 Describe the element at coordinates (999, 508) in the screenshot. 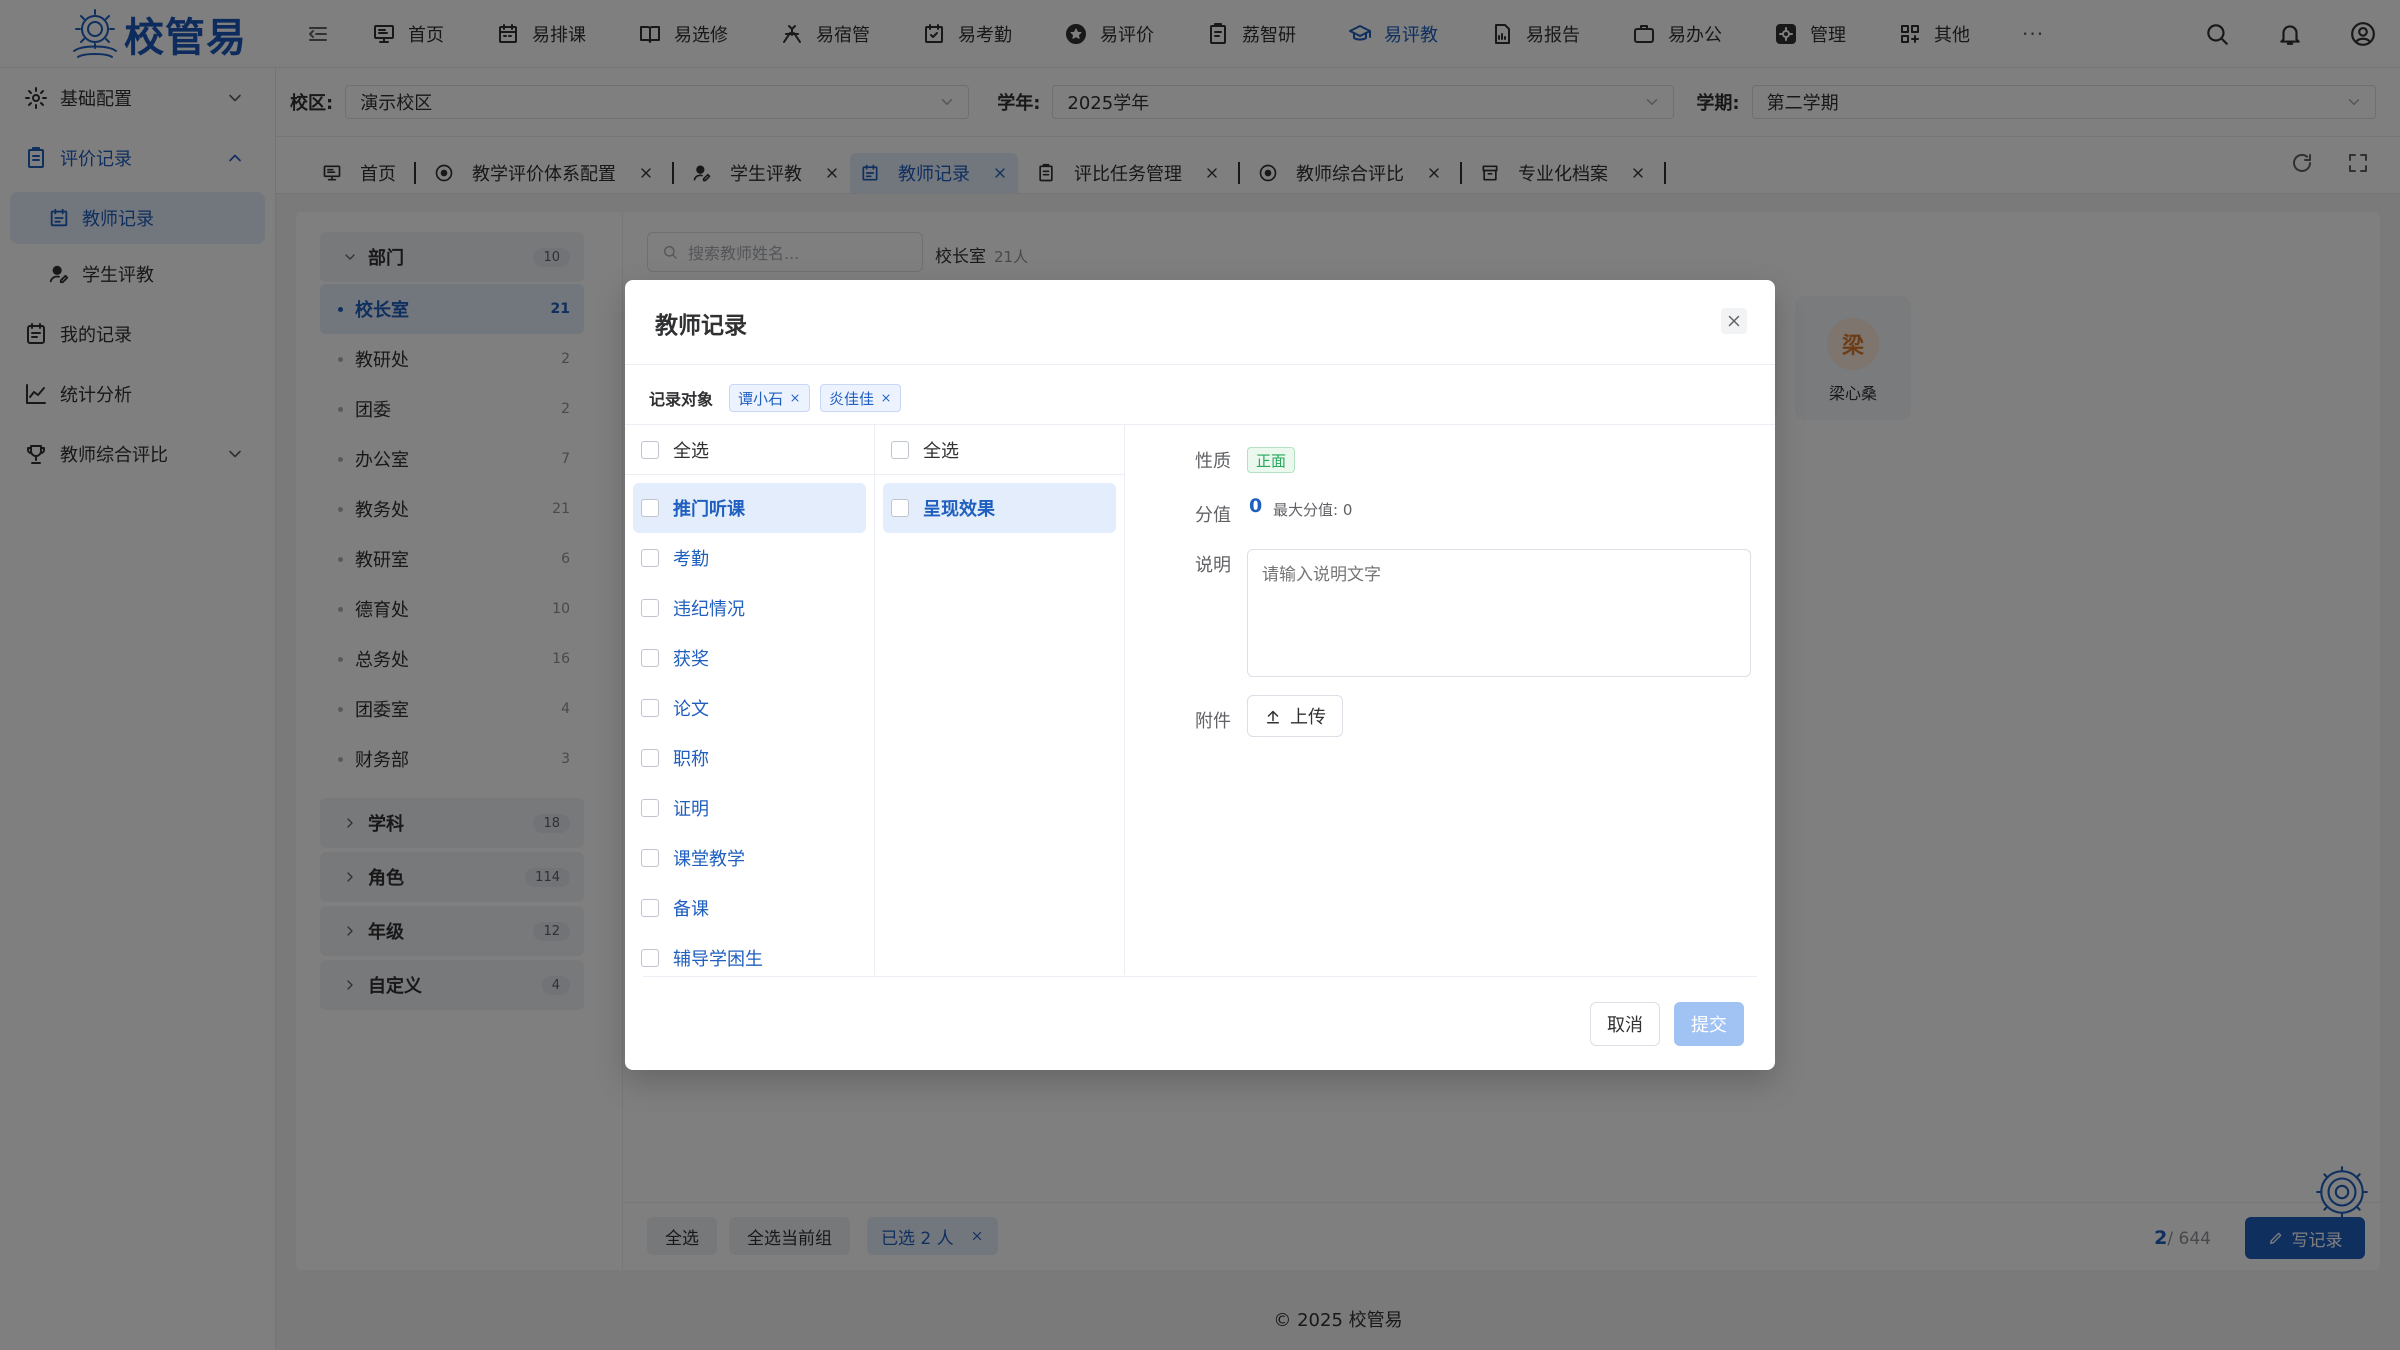

I see `item-option: 呈现效果` at that location.